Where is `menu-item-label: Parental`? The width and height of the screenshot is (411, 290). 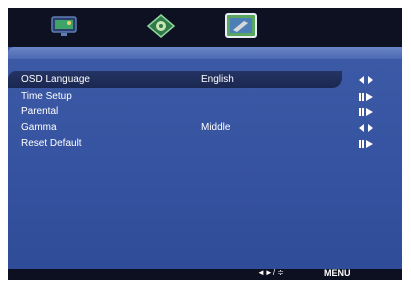 menu-item-label: Parental is located at coordinates (40, 111).